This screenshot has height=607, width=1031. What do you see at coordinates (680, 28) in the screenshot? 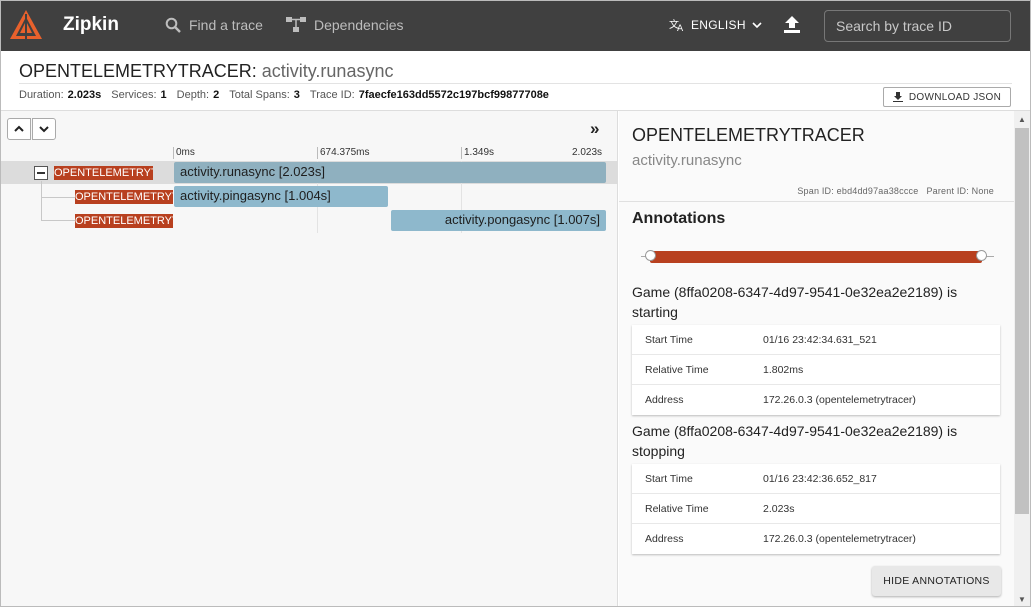
I see `svg-text: A` at bounding box center [680, 28].